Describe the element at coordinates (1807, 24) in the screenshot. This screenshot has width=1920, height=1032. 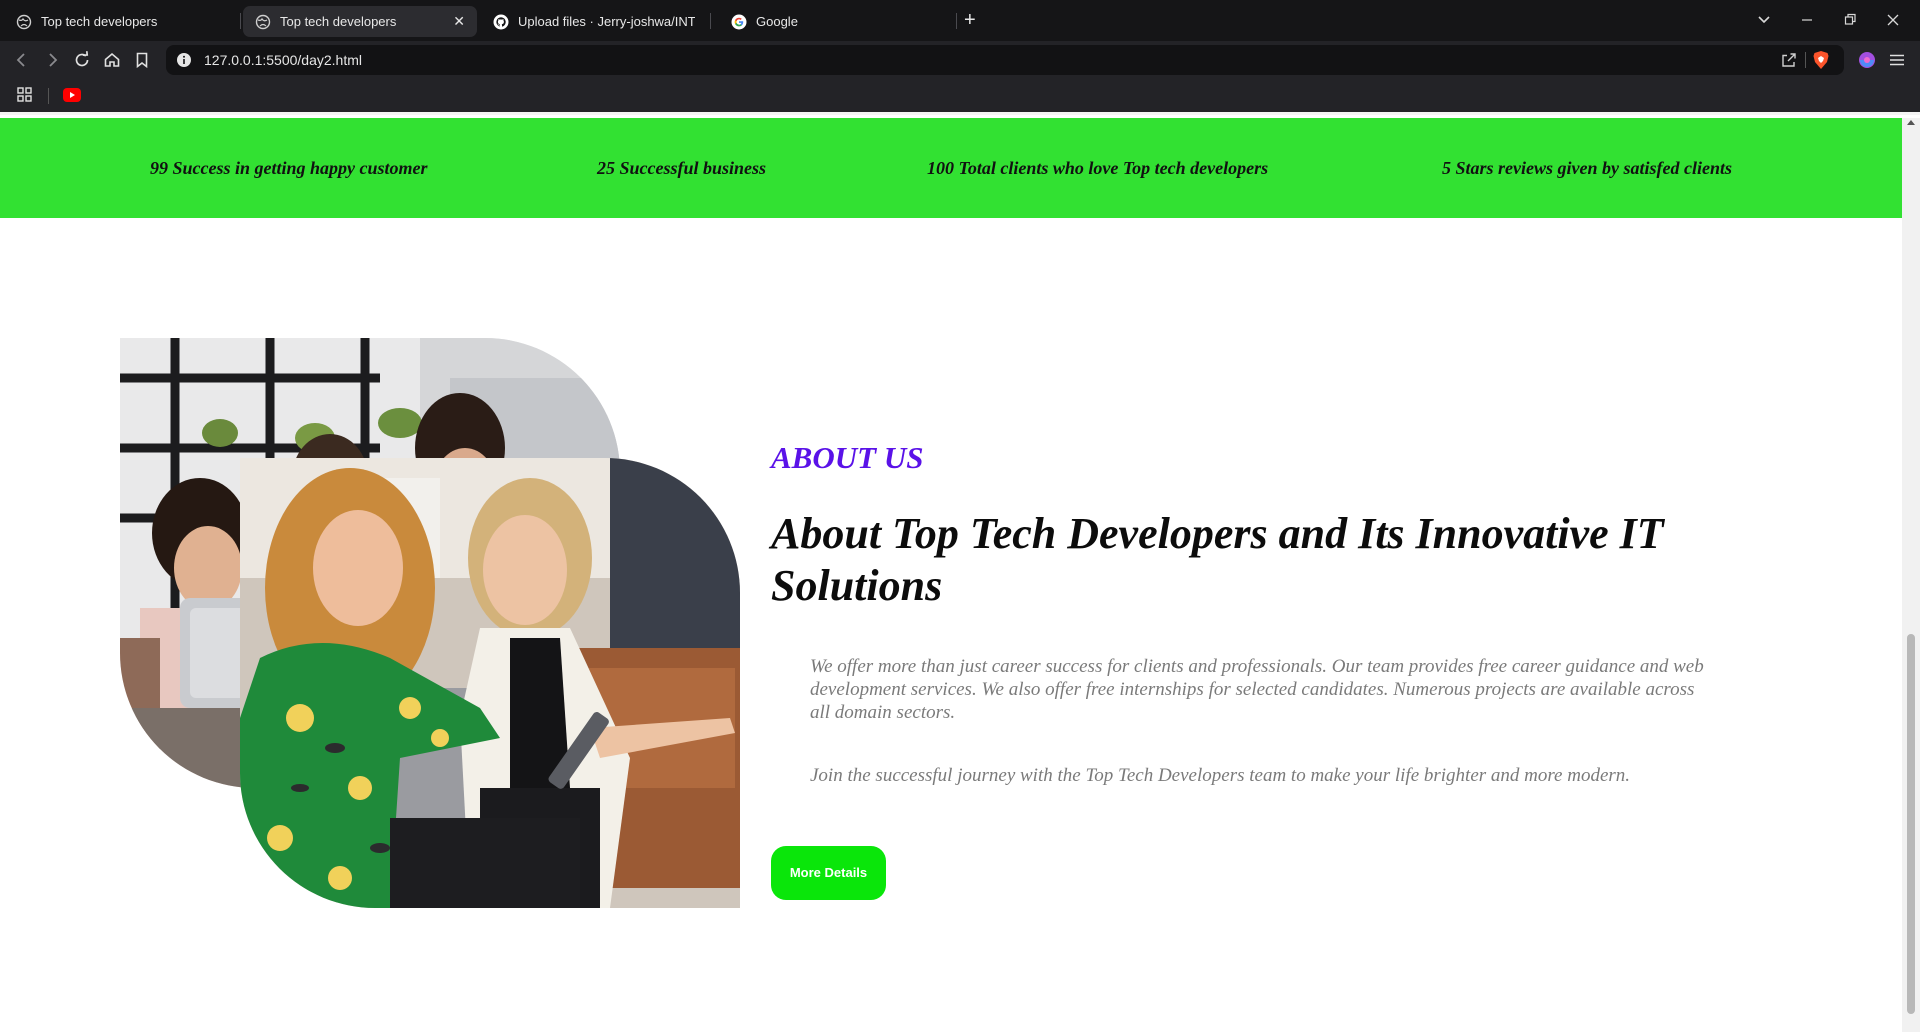
I see `minimize-icon` at that location.